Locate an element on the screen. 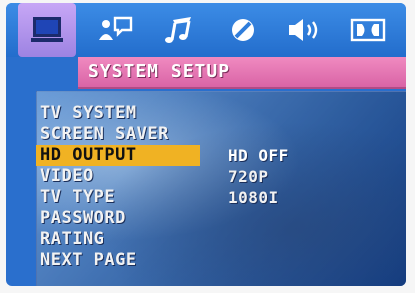 This screenshot has width=415, height=293. tab-speaker is located at coordinates (305, 30).